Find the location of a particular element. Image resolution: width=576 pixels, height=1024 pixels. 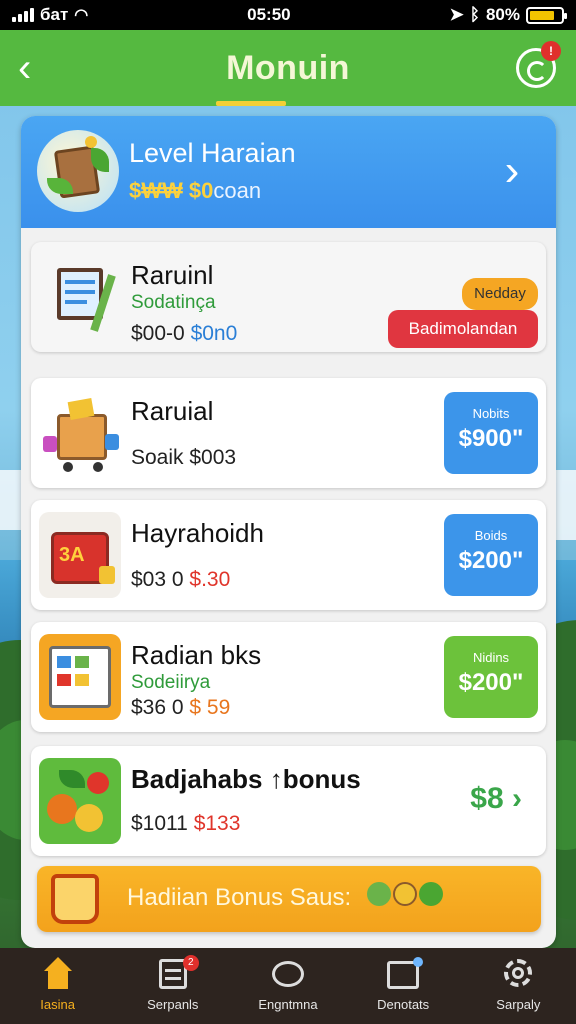

tab-settings: Sarpaly is located at coordinates (518, 986).